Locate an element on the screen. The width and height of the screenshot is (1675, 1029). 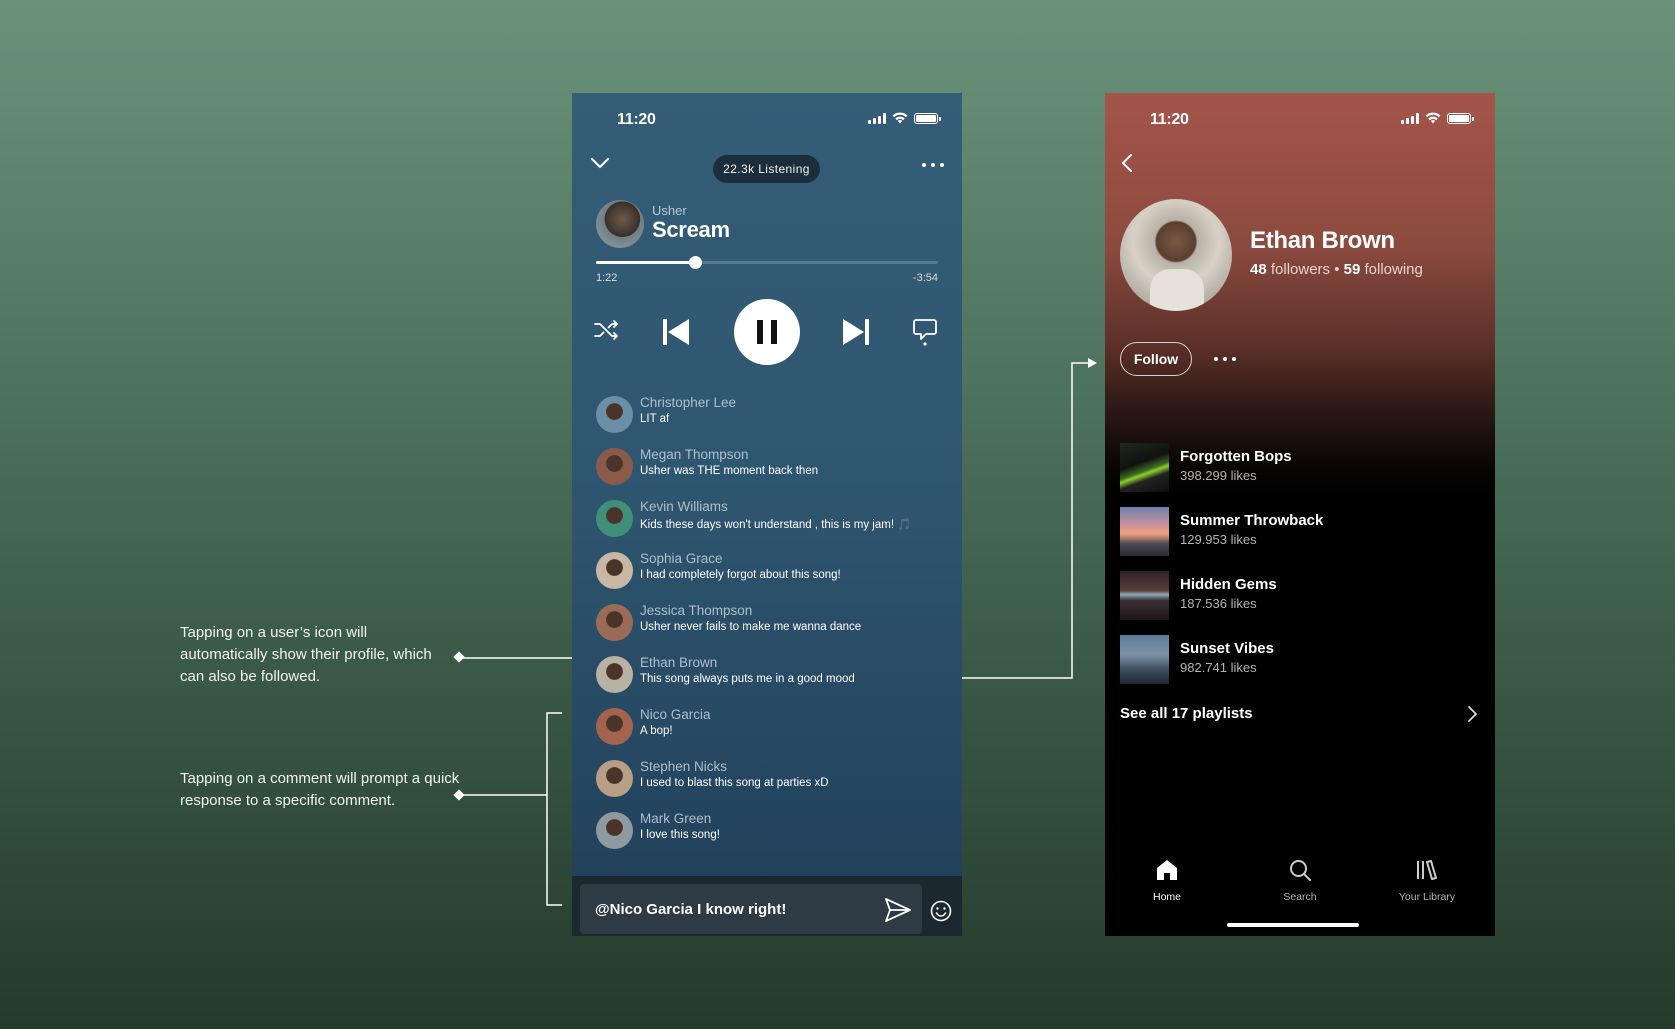
bottom-tab-bar: Home Search Your Library is located at coordinates (1300, 888).